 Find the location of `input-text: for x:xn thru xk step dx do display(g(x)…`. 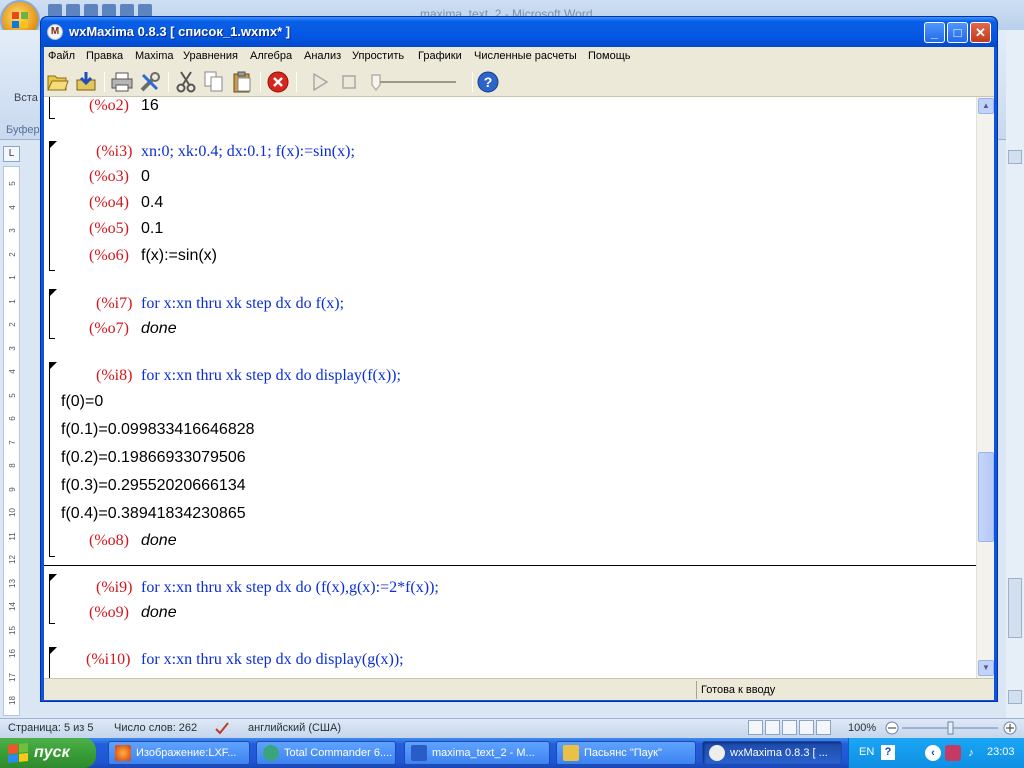

input-text: for x:xn thru xk step dx do display(g(x)… is located at coordinates (272, 660).